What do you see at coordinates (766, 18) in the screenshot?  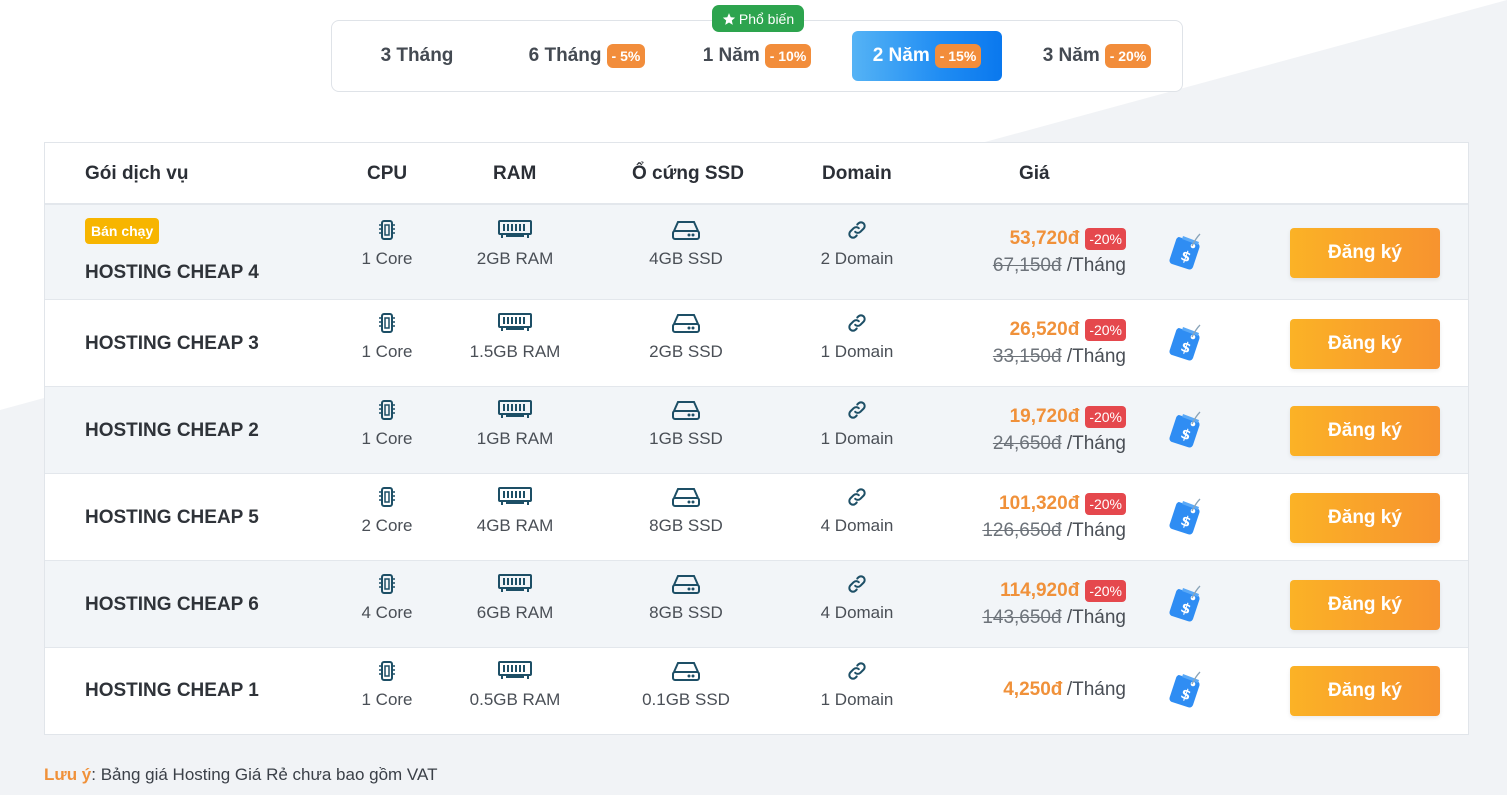 I see `popular-badge-label: Phổ biến` at bounding box center [766, 18].